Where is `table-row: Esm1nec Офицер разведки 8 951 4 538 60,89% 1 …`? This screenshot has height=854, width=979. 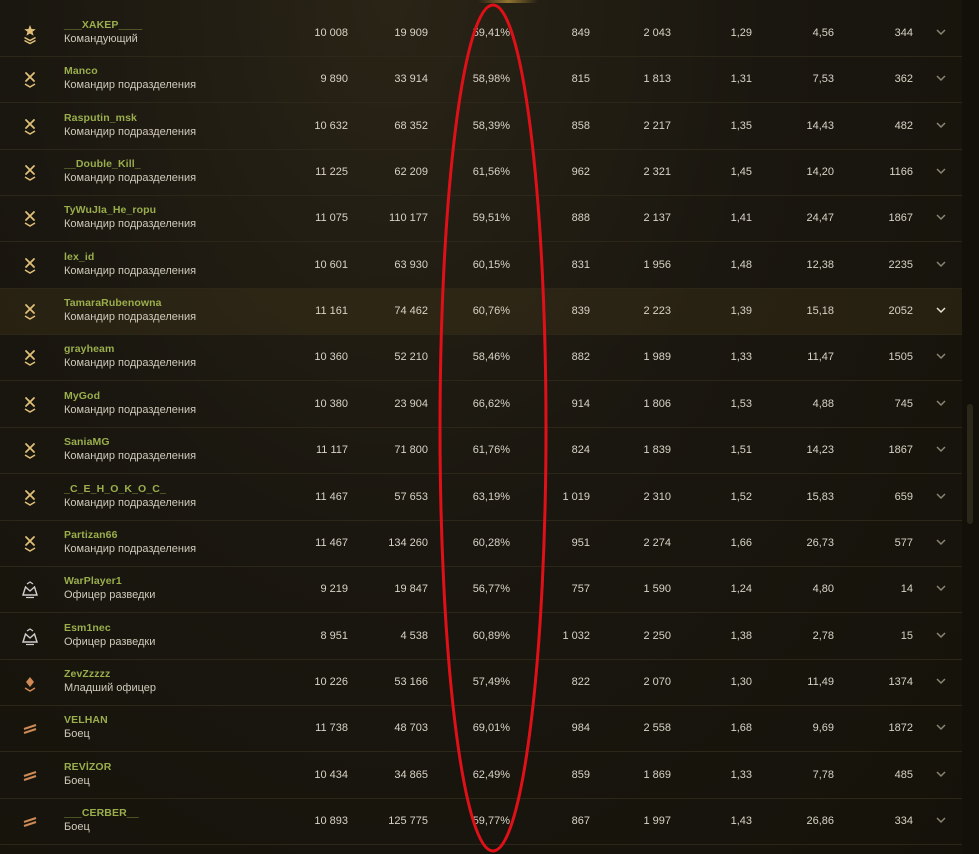
table-row: Esm1nec Офицер разведки 8 951 4 538 60,89% 1 … is located at coordinates (481, 637).